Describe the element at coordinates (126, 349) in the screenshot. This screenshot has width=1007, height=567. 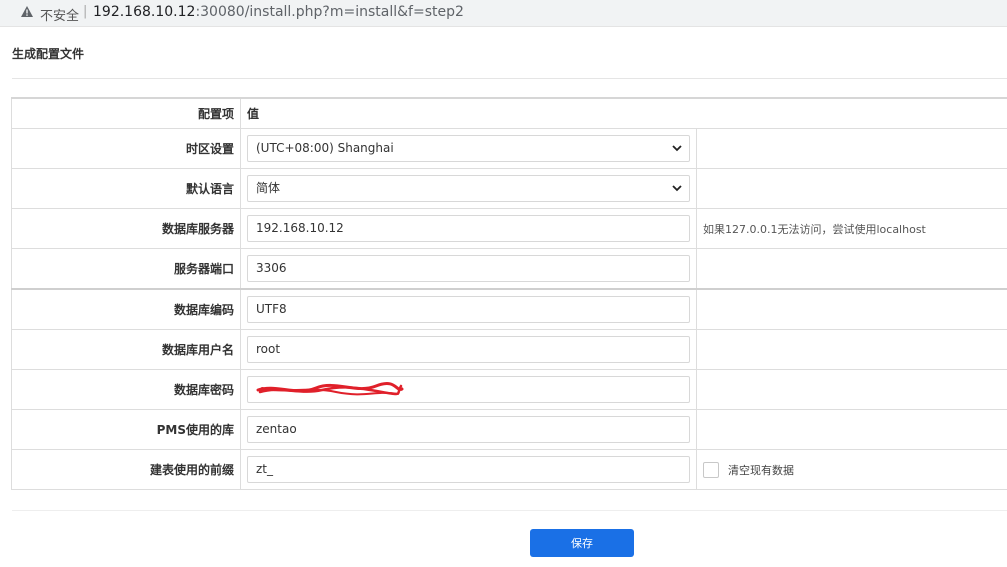
I see `db-user-label: 数据库用户名` at that location.